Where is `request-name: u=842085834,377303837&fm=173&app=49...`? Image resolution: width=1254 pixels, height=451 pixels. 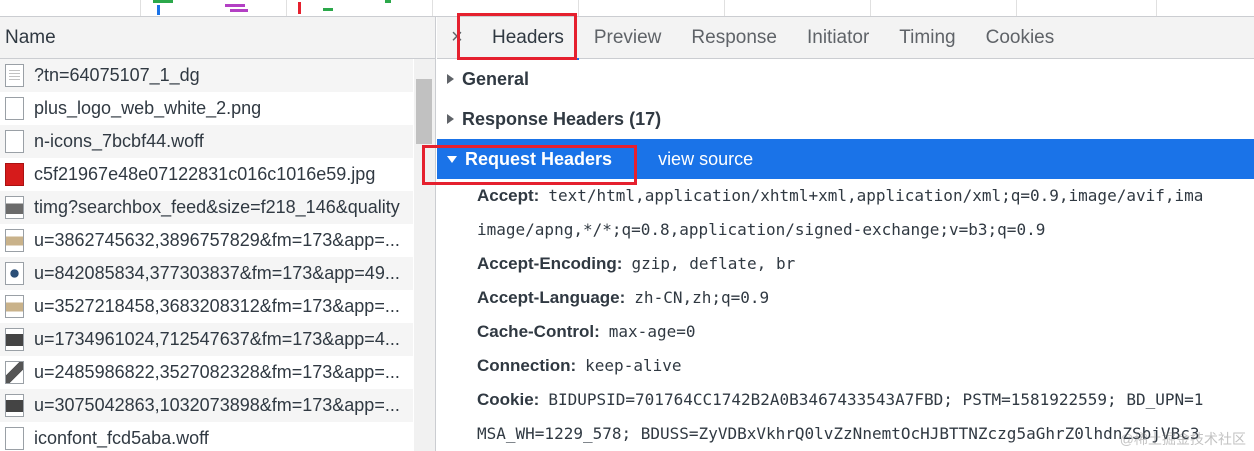 request-name: u=842085834,377303837&fm=173&app=49... is located at coordinates (217, 273).